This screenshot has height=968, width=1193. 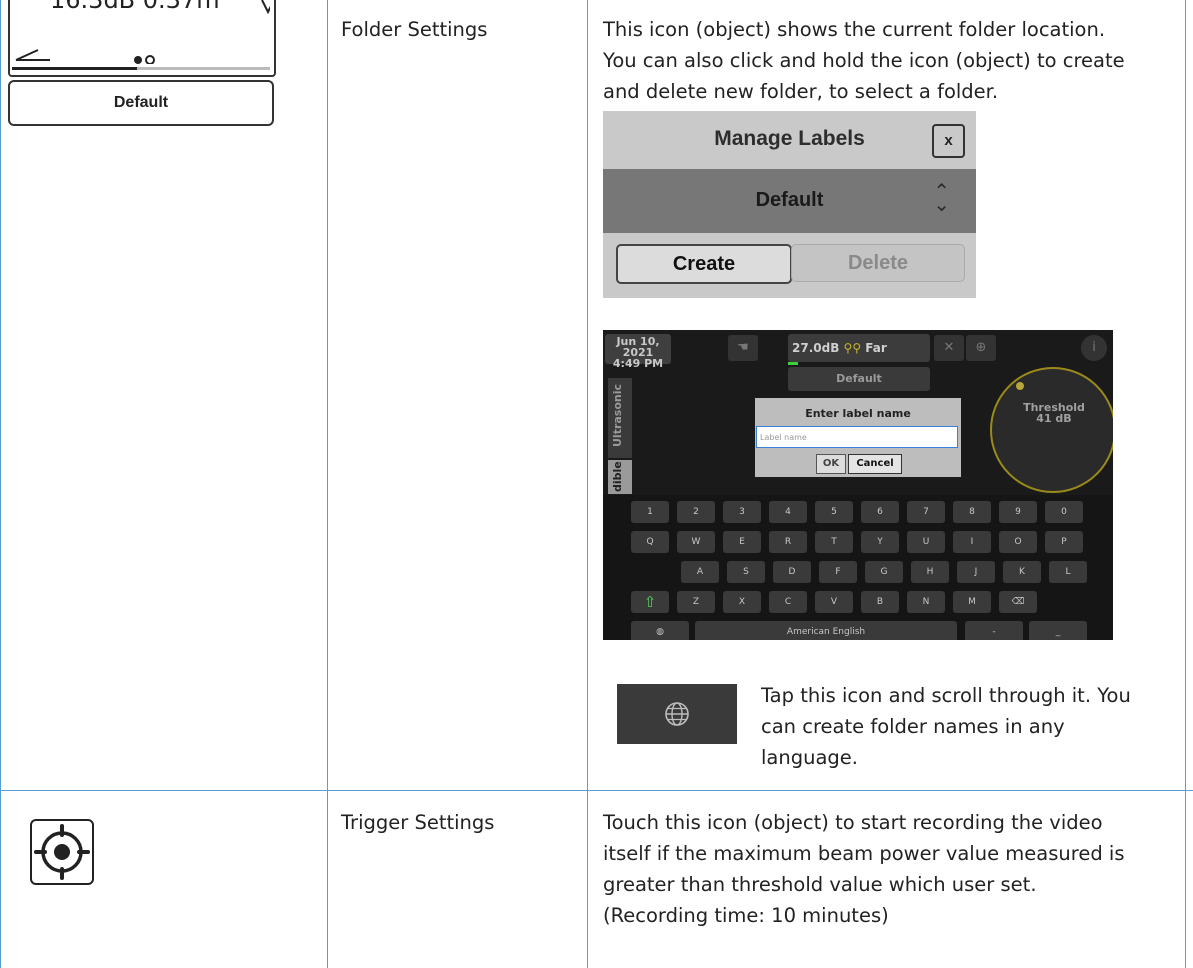 I want to click on key-2-5: H, so click(x=930, y=572).